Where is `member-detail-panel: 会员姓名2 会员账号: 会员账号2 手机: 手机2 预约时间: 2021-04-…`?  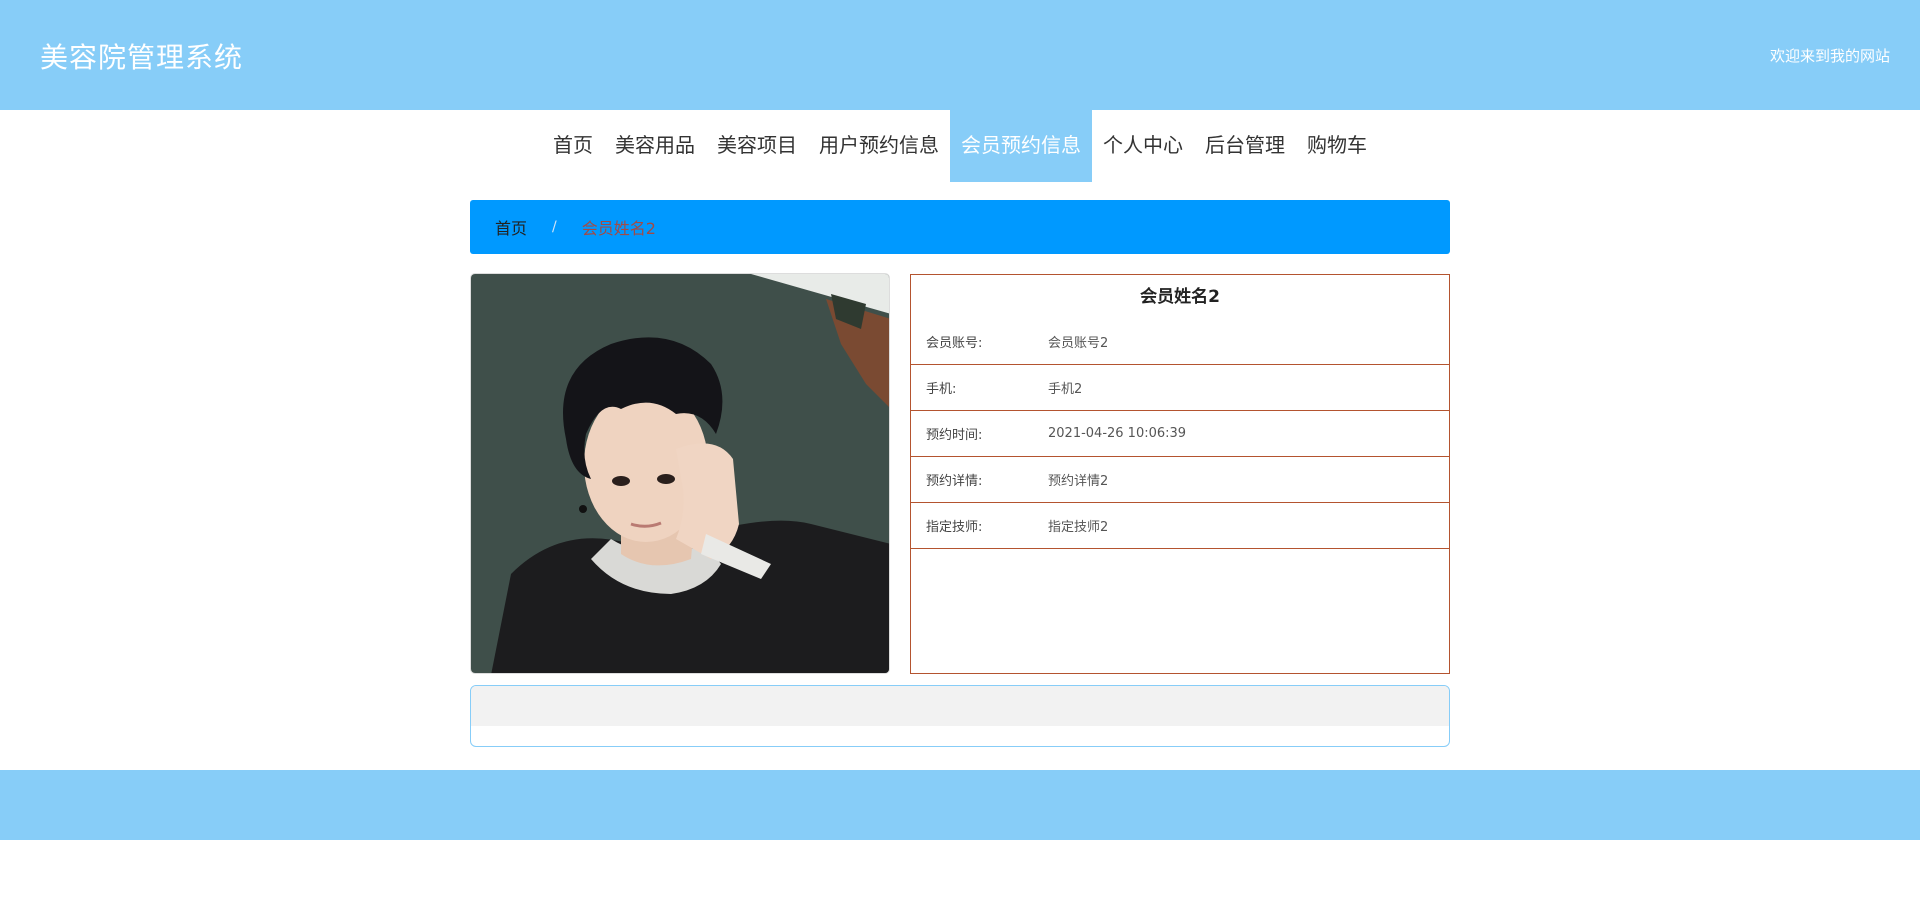
member-detail-panel: 会员姓名2 会员账号: 会员账号2 手机: 手机2 预约时间: 2021-04-… is located at coordinates (1180, 474).